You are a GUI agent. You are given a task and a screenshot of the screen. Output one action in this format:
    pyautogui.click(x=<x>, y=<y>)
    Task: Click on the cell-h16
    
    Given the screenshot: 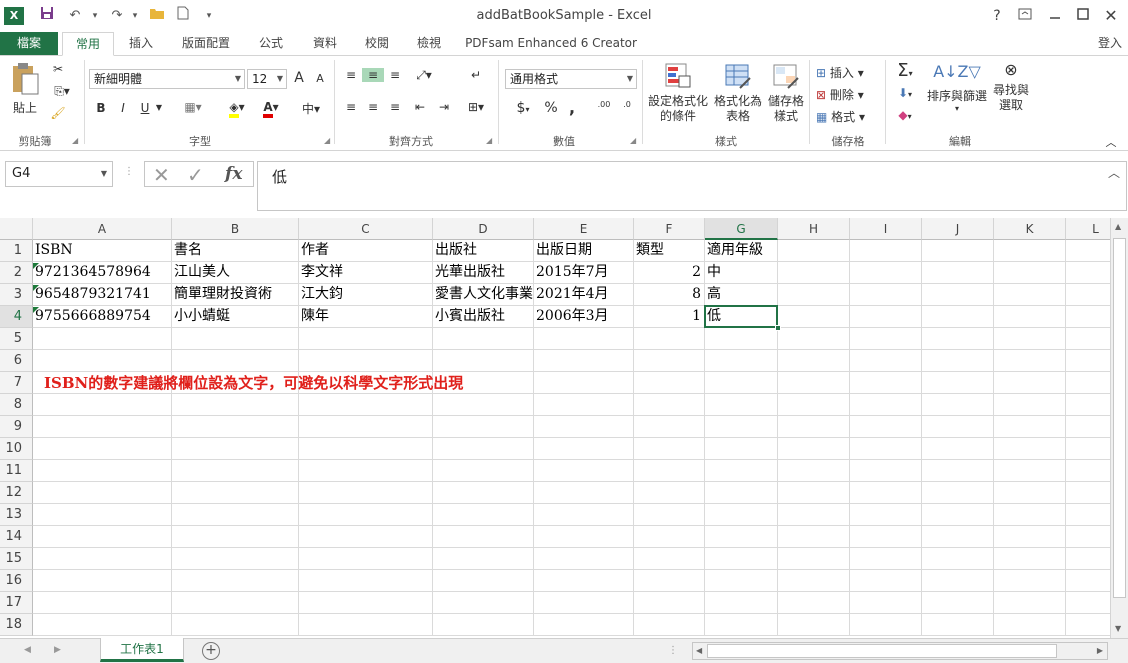 What is the action you would take?
    pyautogui.click(x=814, y=581)
    